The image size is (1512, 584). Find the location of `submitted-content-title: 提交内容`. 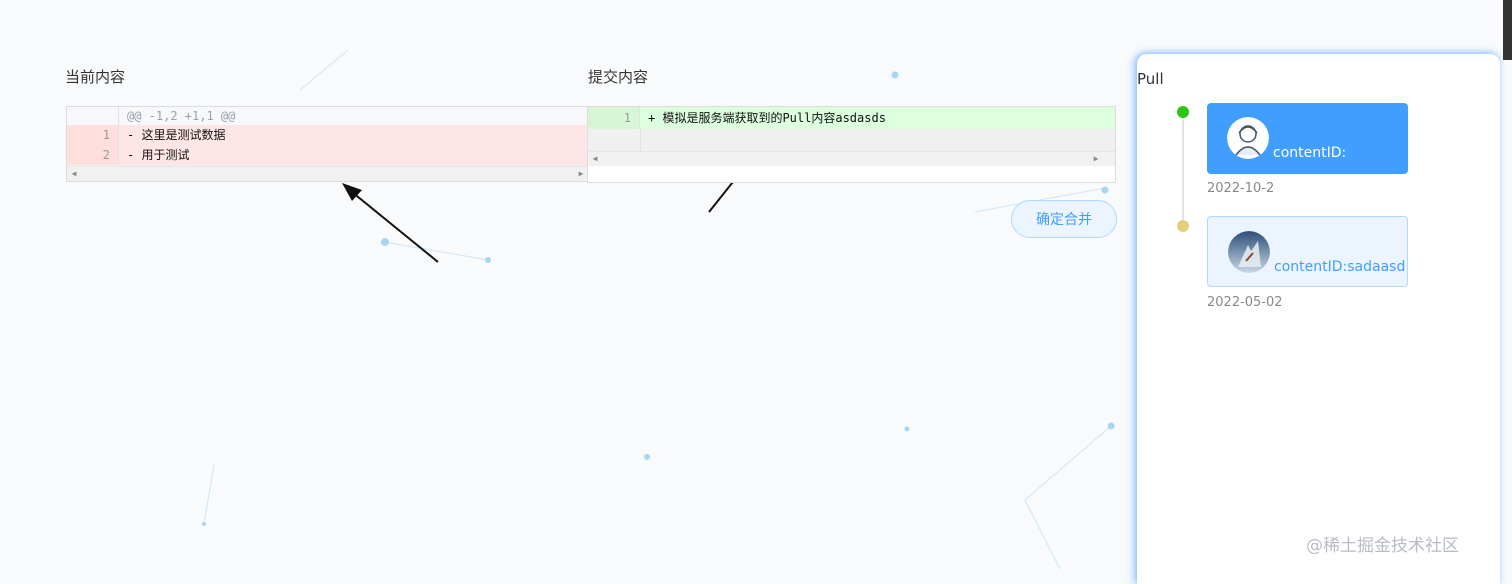

submitted-content-title: 提交内容 is located at coordinates (618, 77).